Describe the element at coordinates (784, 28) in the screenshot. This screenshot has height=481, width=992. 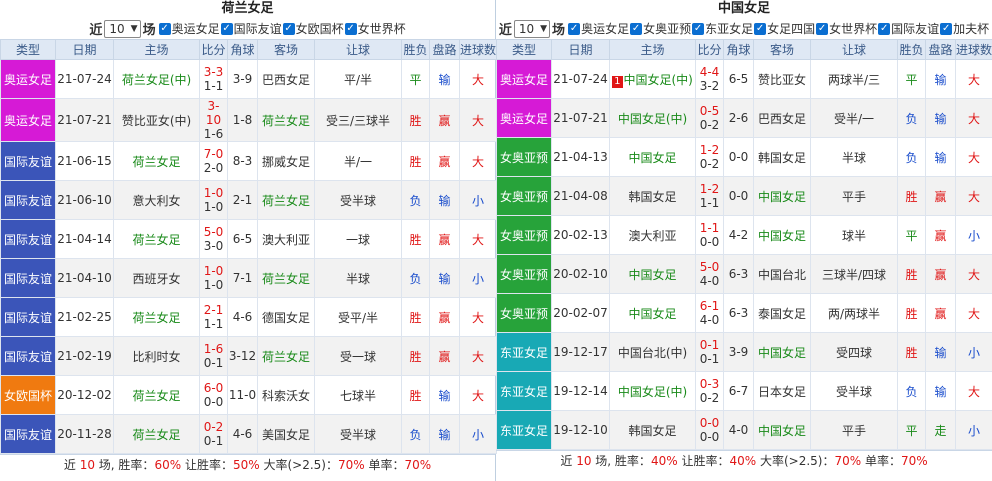
I see `filter-checkbox: ✓ 女足四国` at that location.